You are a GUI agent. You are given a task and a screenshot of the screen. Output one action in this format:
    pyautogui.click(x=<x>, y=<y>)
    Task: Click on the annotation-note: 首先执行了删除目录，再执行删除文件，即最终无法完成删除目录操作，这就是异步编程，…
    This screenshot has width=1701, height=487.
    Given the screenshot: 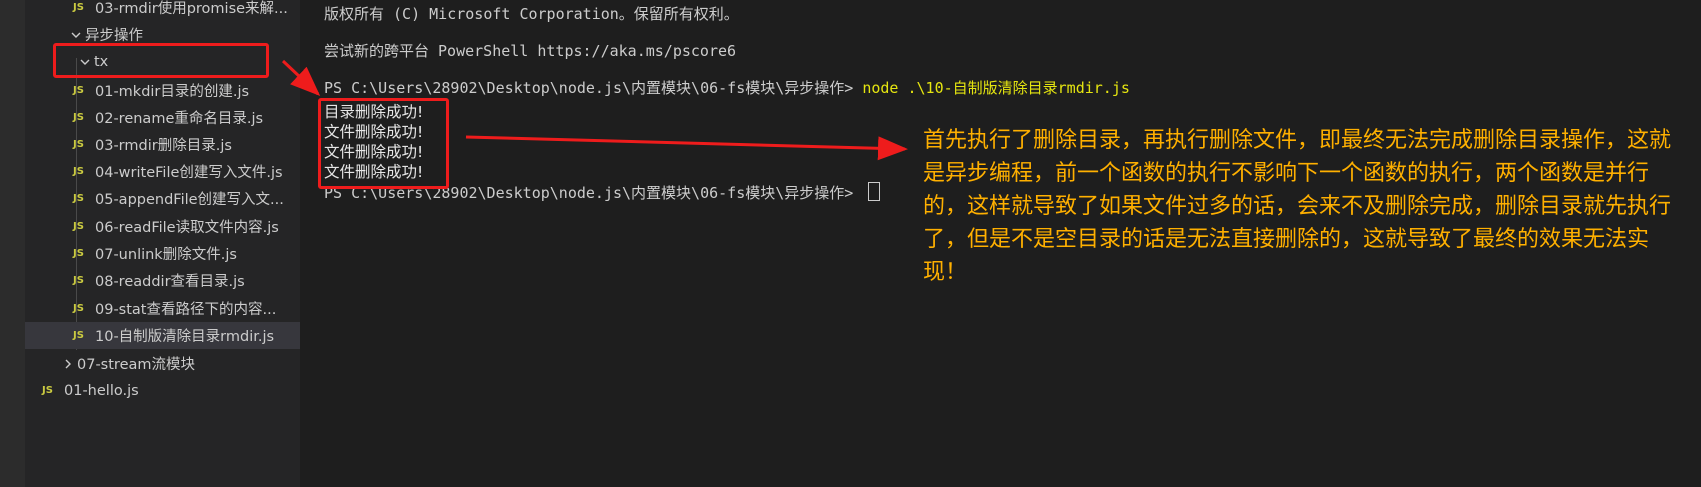 What is the action you would take?
    pyautogui.click(x=1297, y=206)
    